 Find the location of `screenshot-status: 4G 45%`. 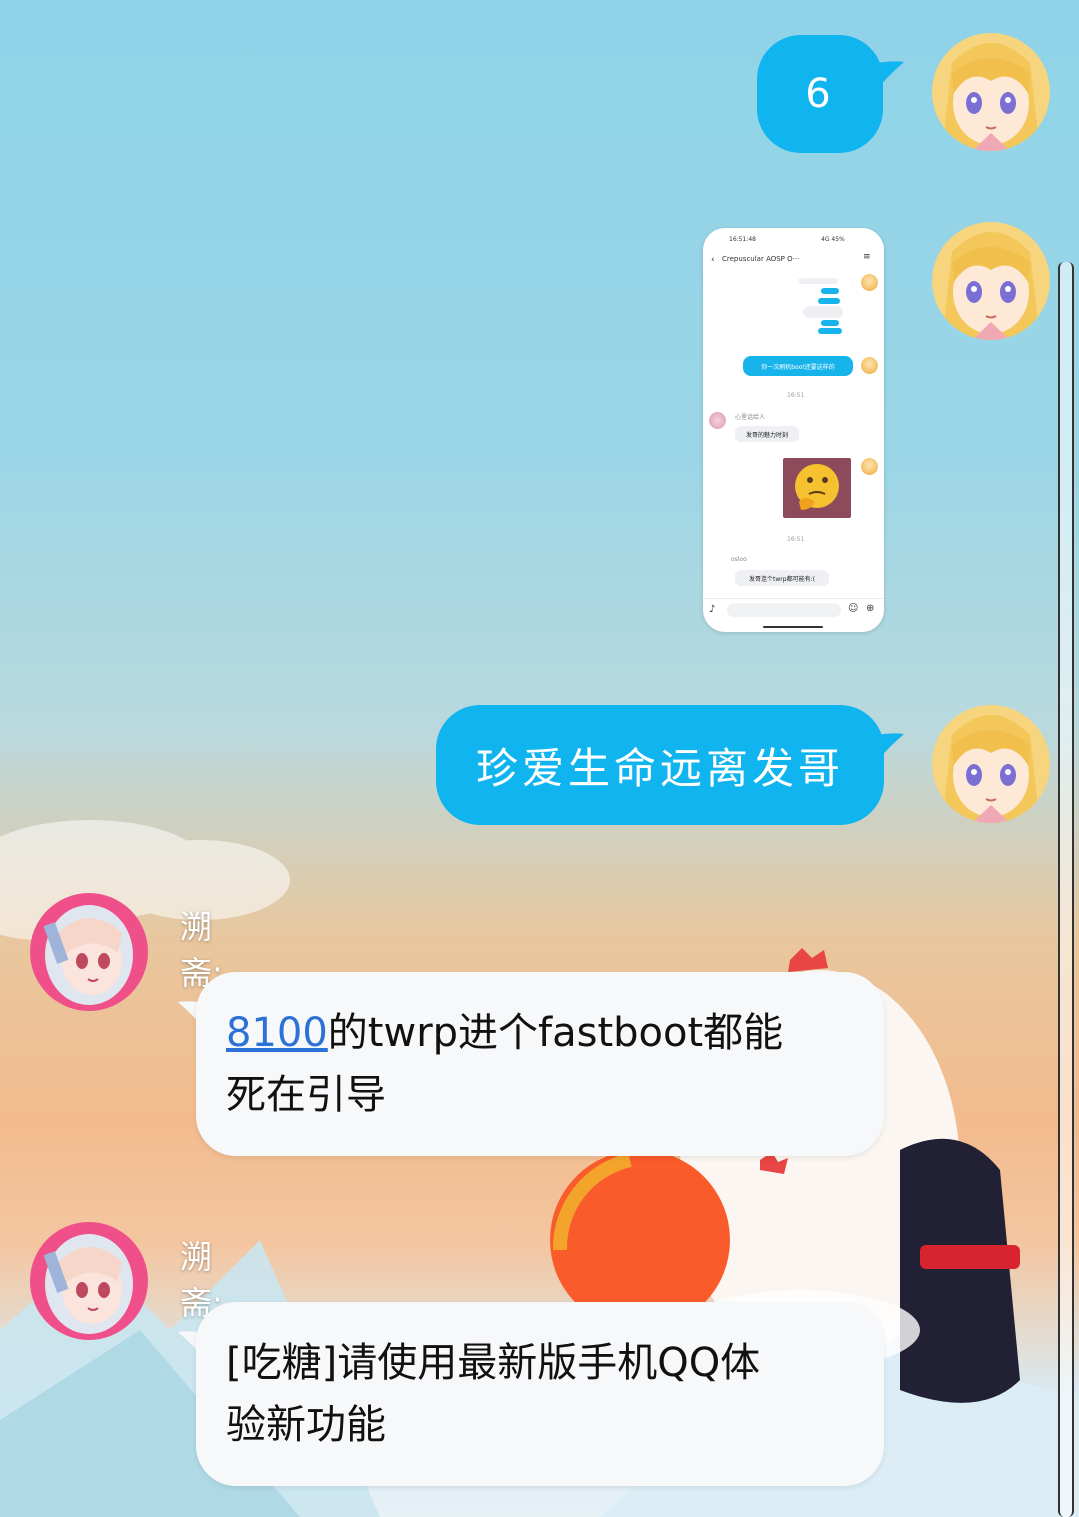

screenshot-status: 4G 45% is located at coordinates (833, 239).